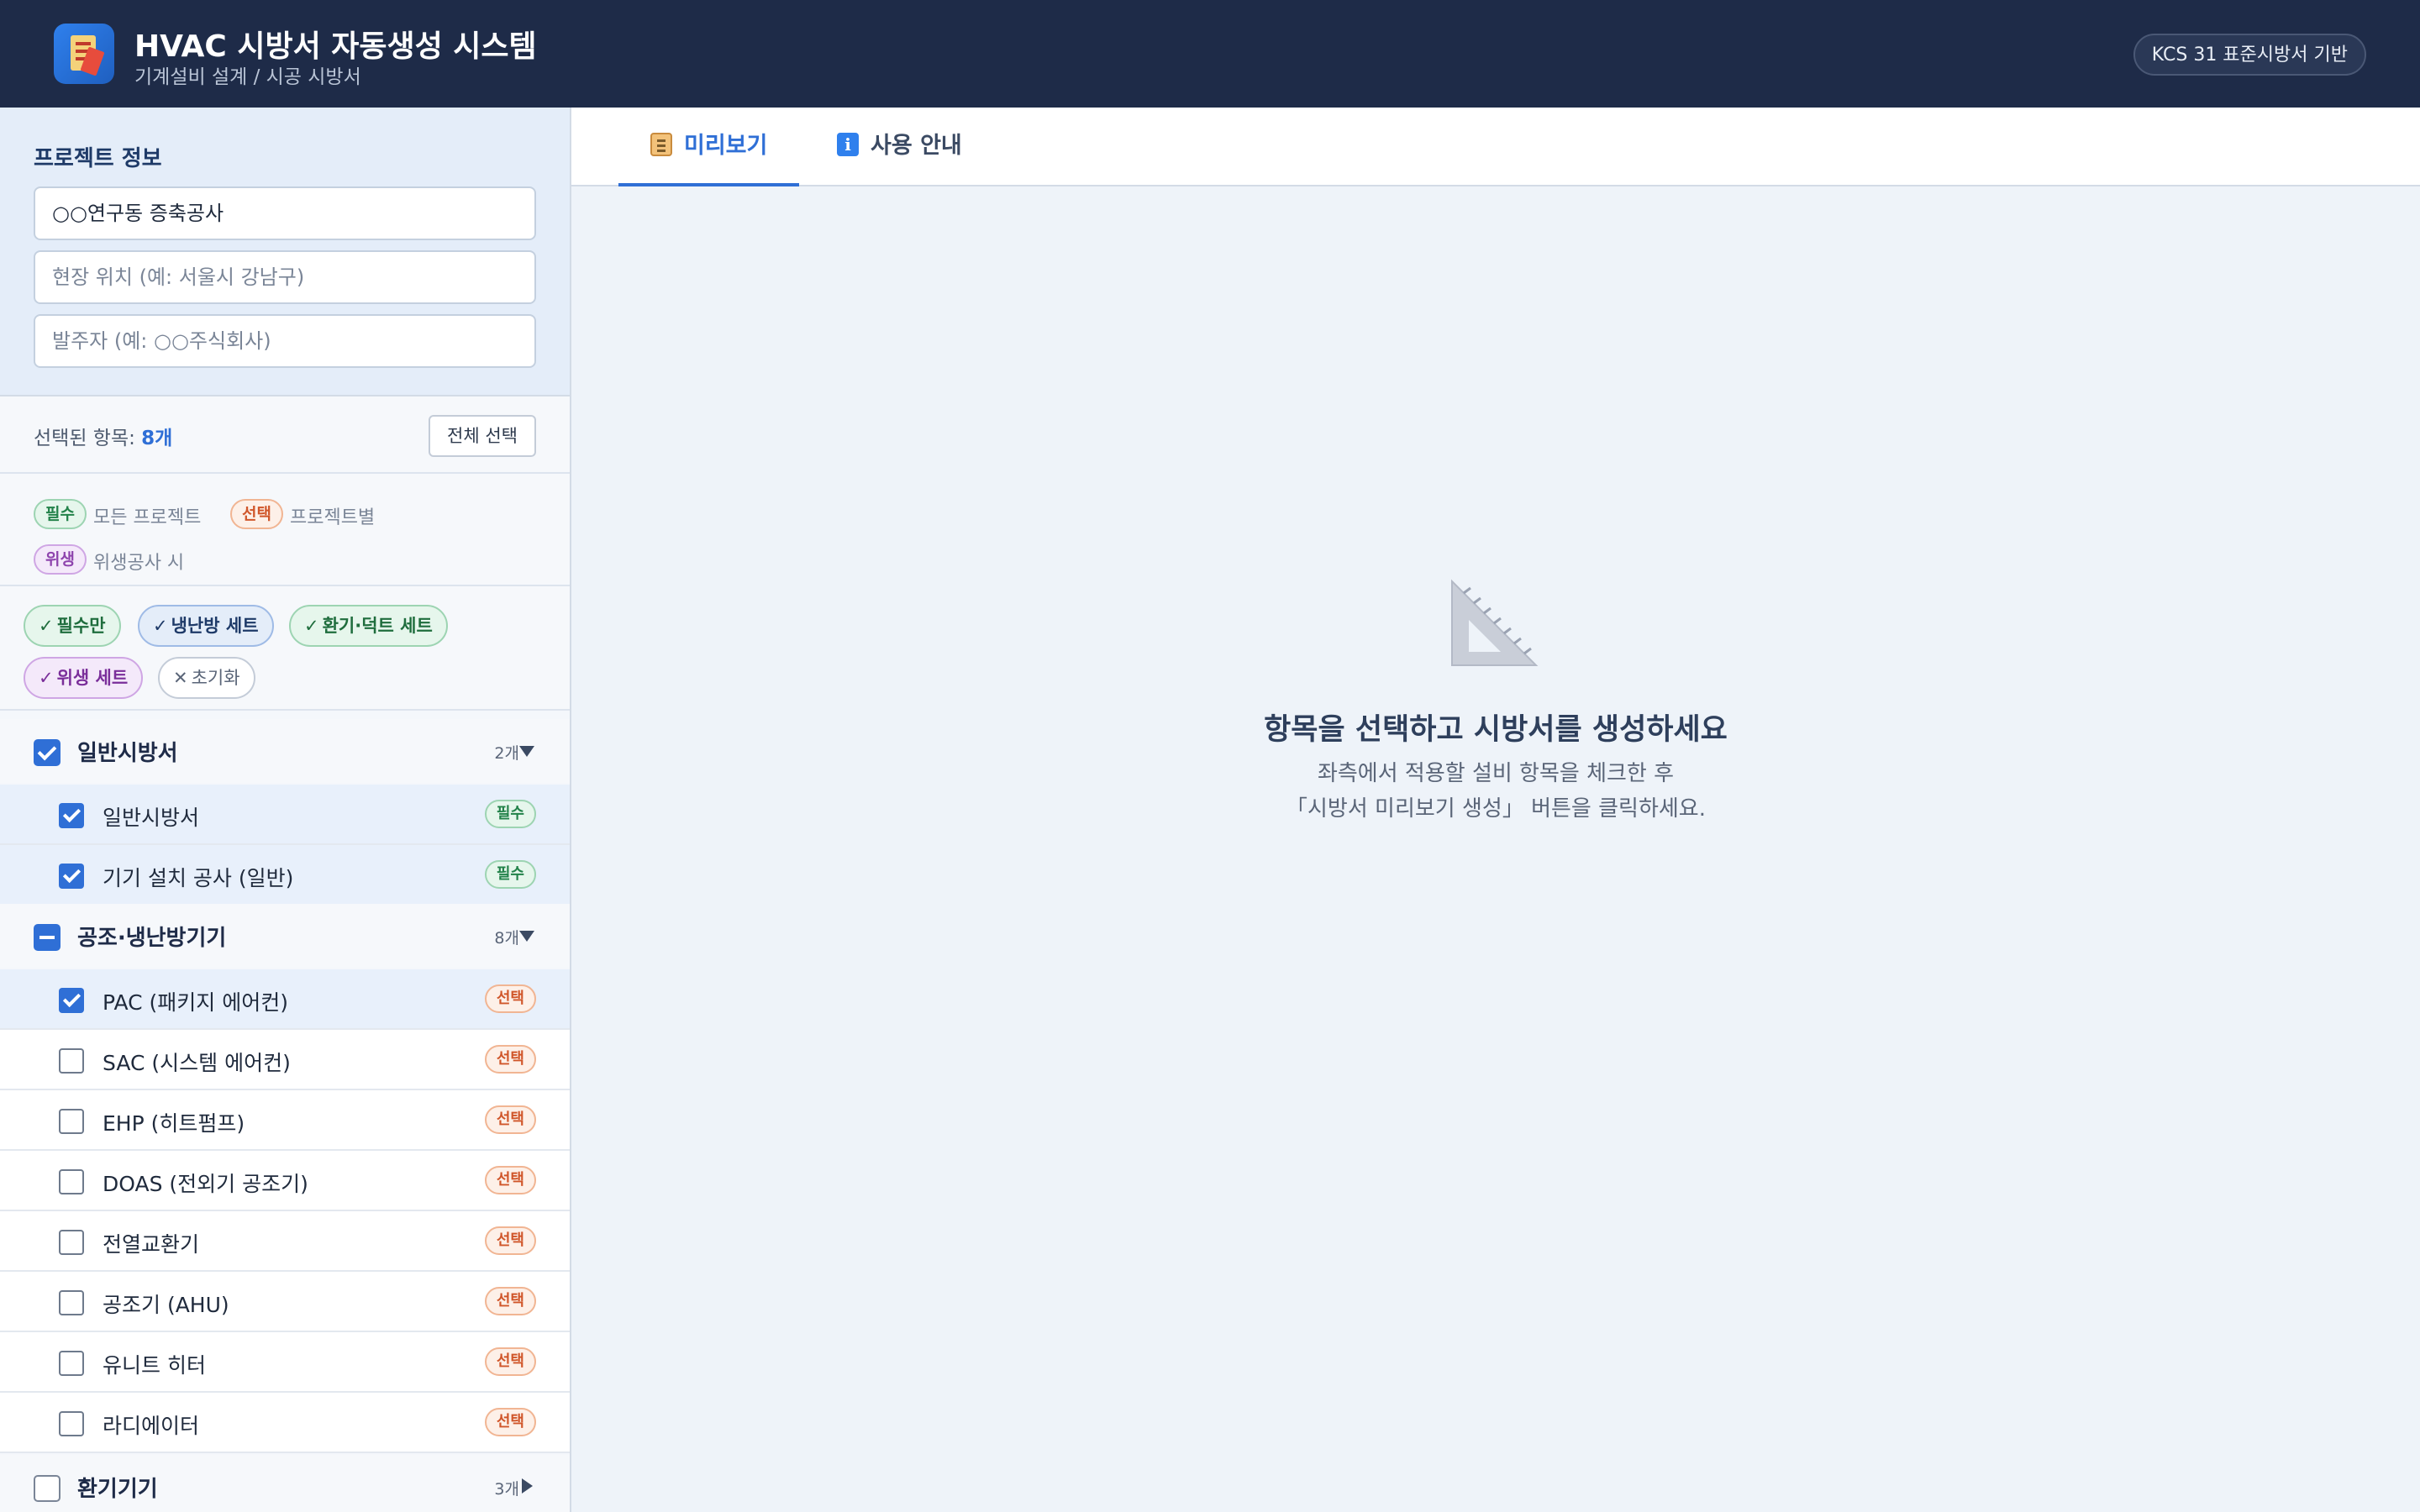 The image size is (2420, 1512). Describe the element at coordinates (507, 753) in the screenshot. I see `group-count: 2개` at that location.